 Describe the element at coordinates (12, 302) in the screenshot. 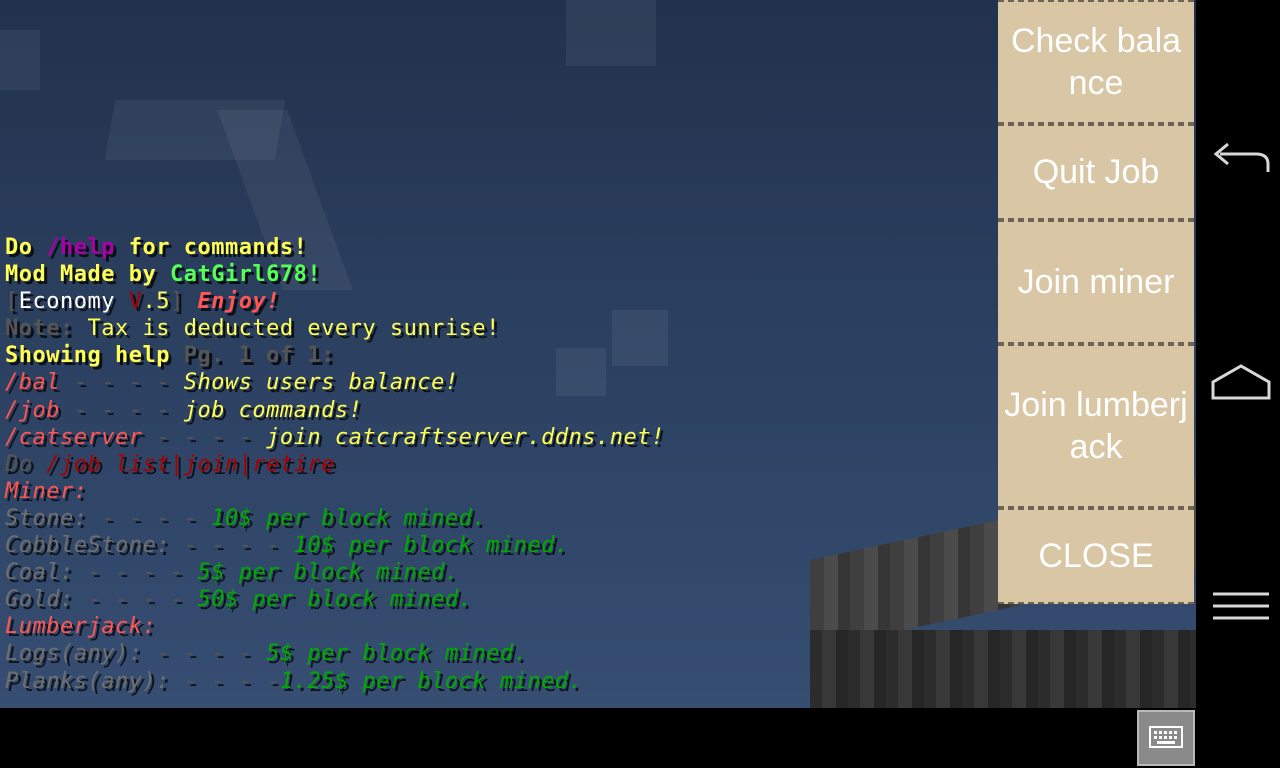

I see `chat-segment: [` at that location.